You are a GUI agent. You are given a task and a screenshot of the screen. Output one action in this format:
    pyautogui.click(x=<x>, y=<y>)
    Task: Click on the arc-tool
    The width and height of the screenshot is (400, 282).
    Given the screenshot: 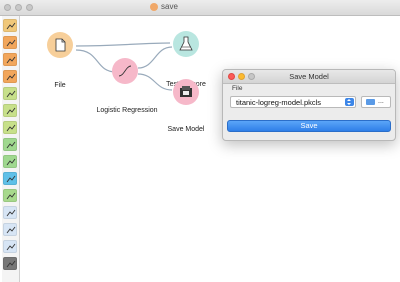 What is the action you would take?
    pyautogui.click(x=10, y=229)
    